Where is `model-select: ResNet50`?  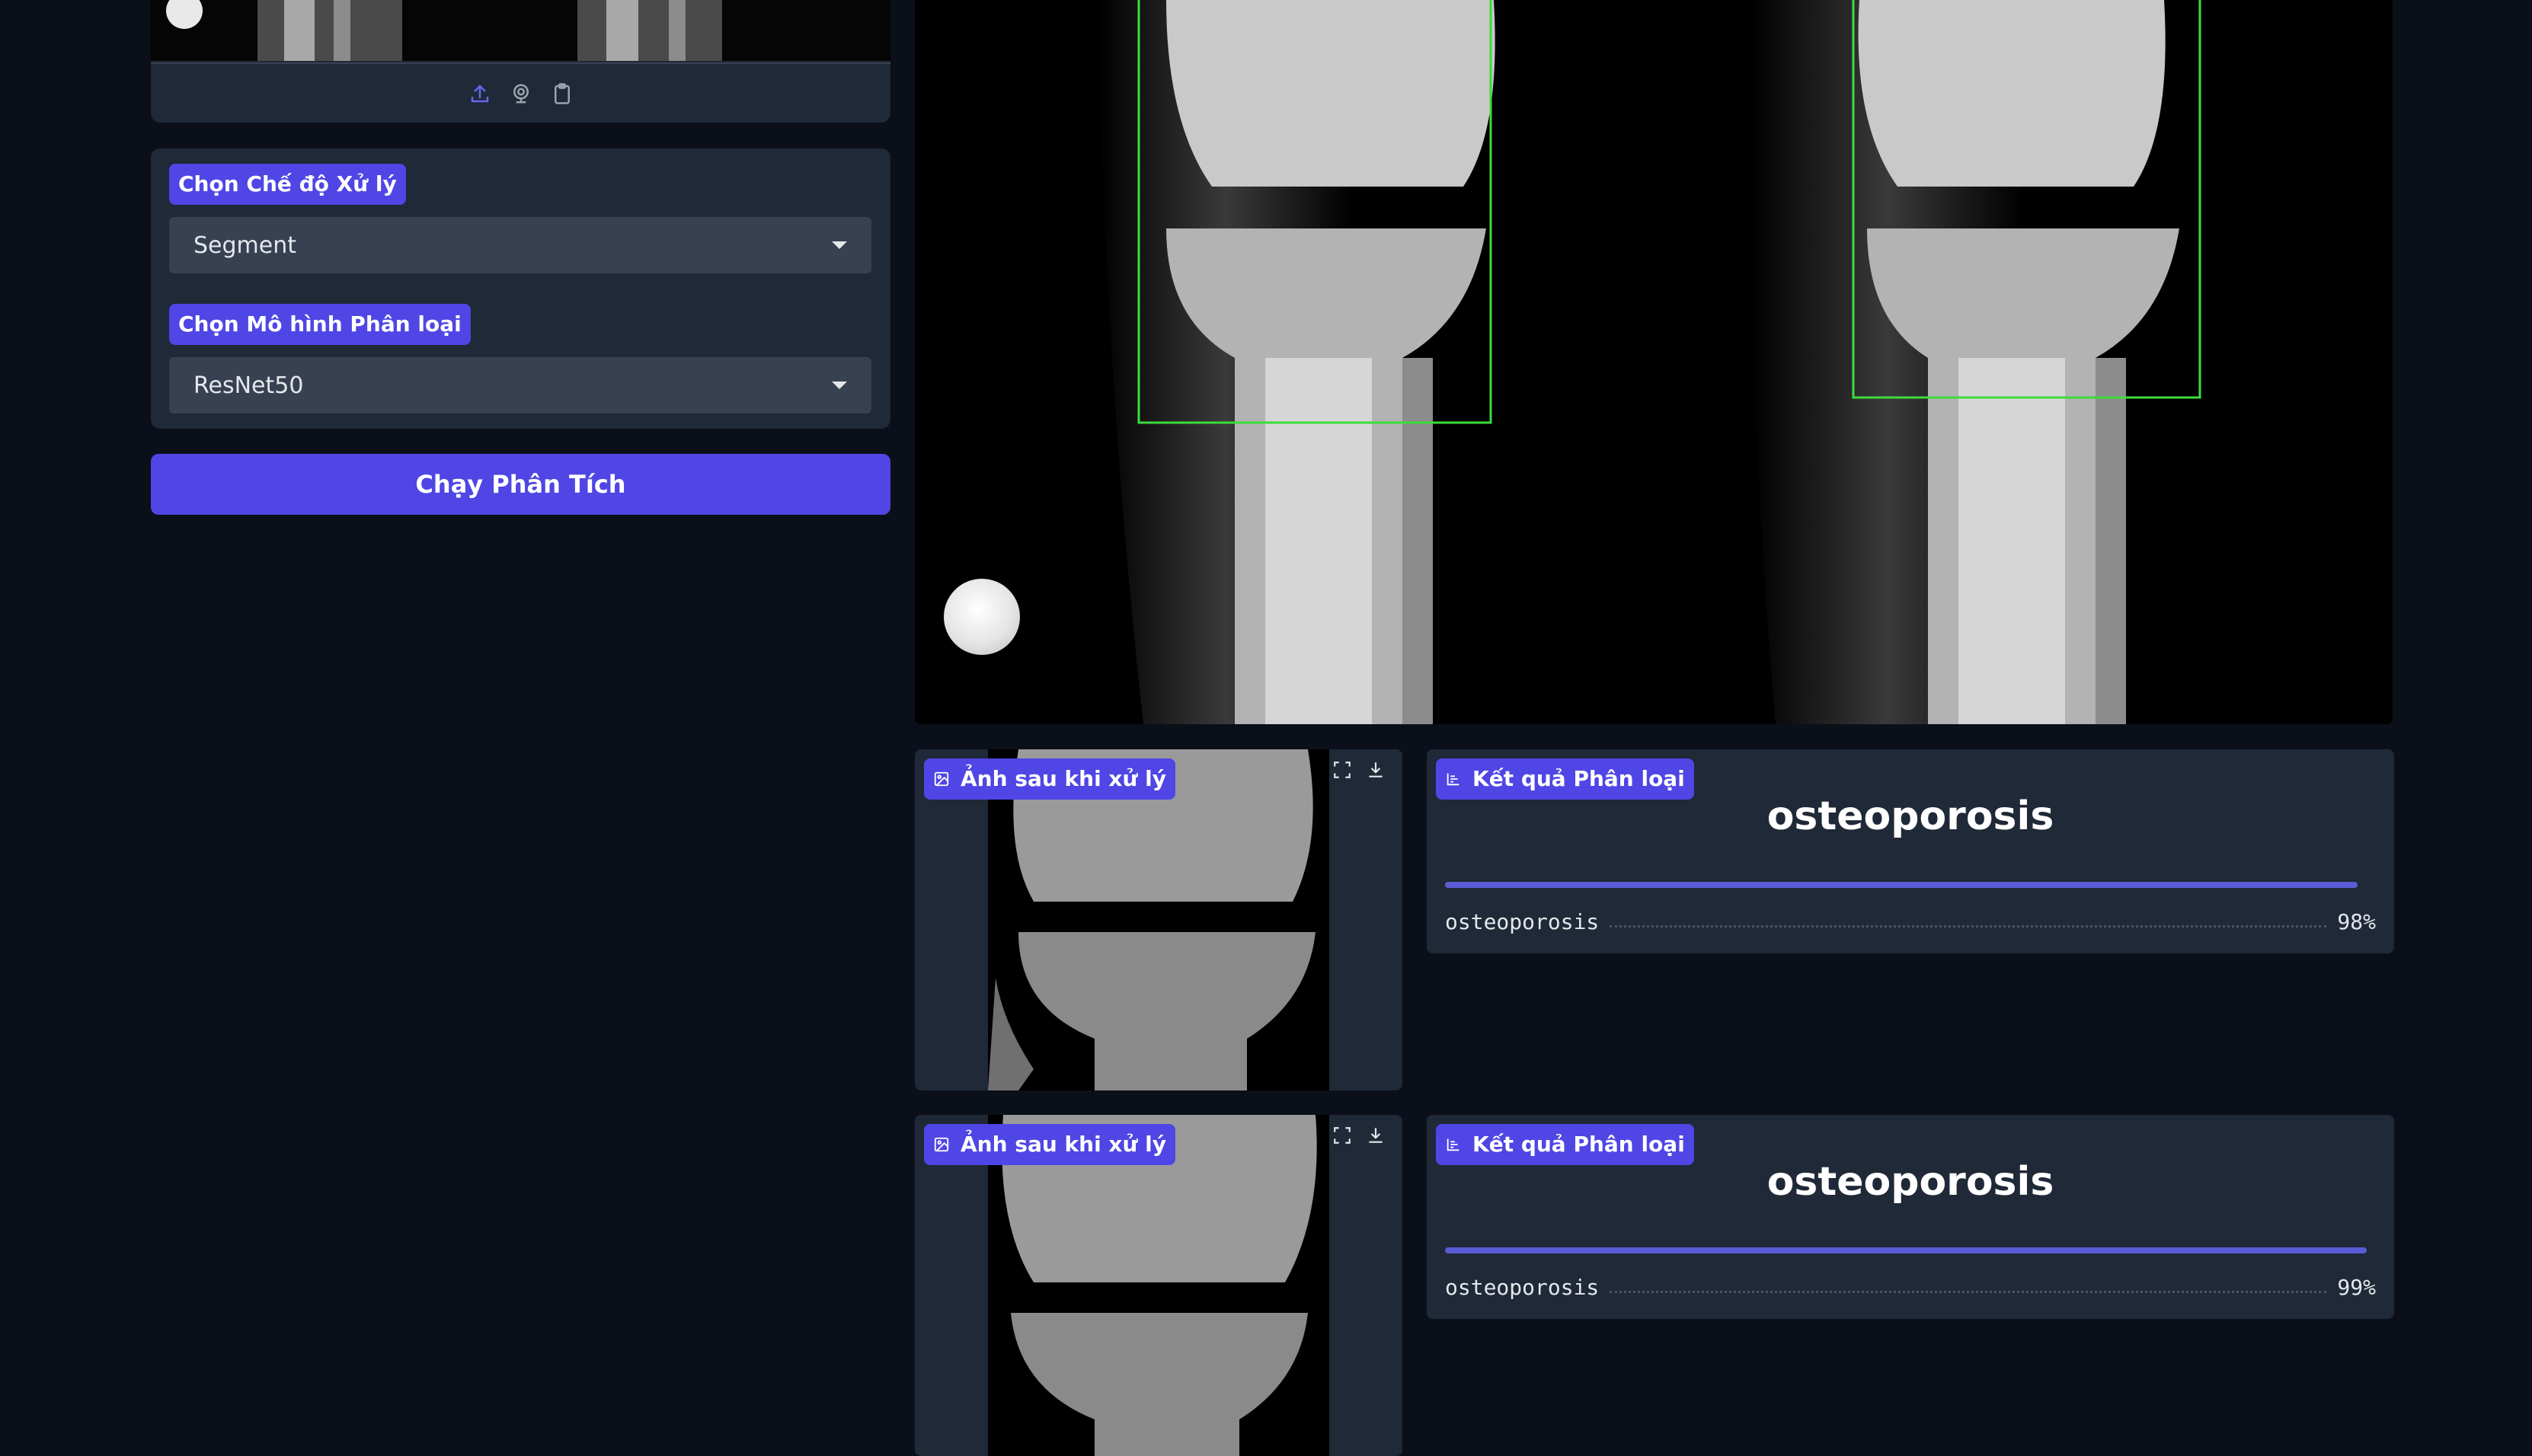
model-select: ResNet50 is located at coordinates (520, 385).